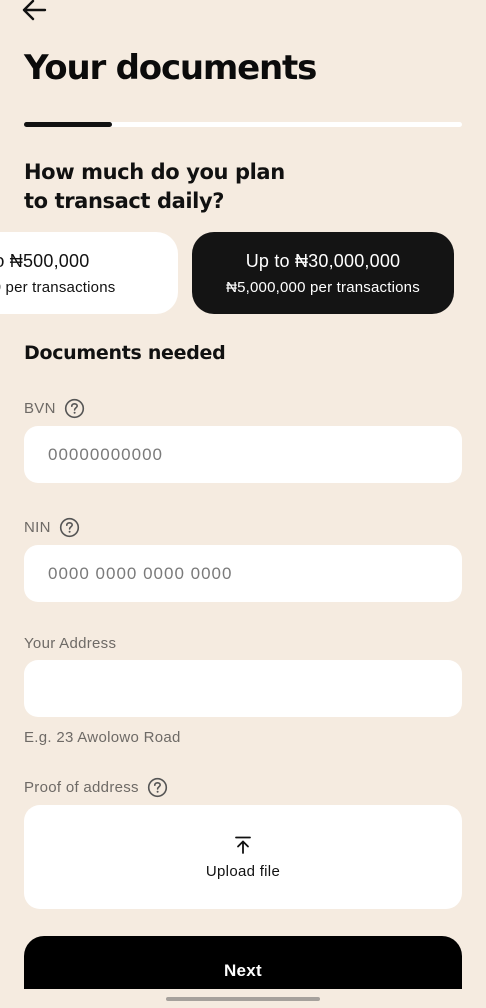 The width and height of the screenshot is (486, 1008). What do you see at coordinates (37, 527) in the screenshot?
I see `nin-label: NIN` at bounding box center [37, 527].